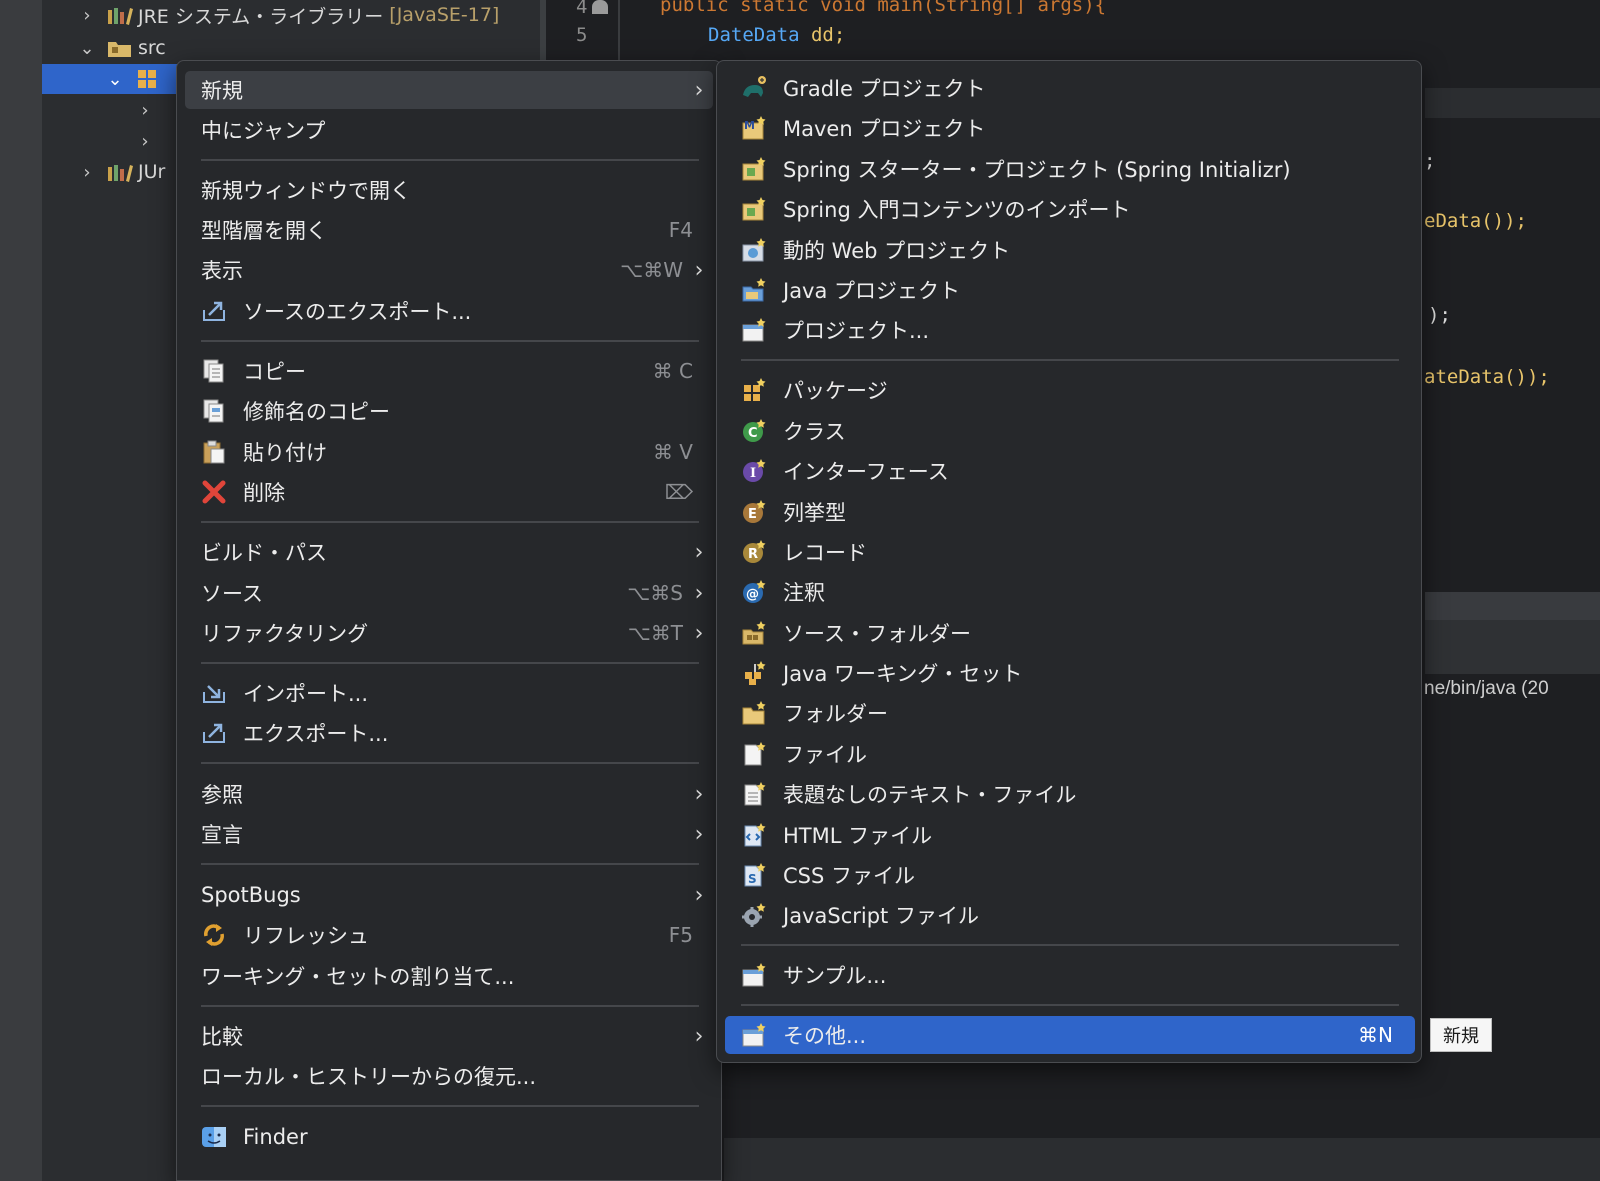 This screenshot has width=1600, height=1181. What do you see at coordinates (754, 330) in the screenshot?
I see `new-project-icon` at bounding box center [754, 330].